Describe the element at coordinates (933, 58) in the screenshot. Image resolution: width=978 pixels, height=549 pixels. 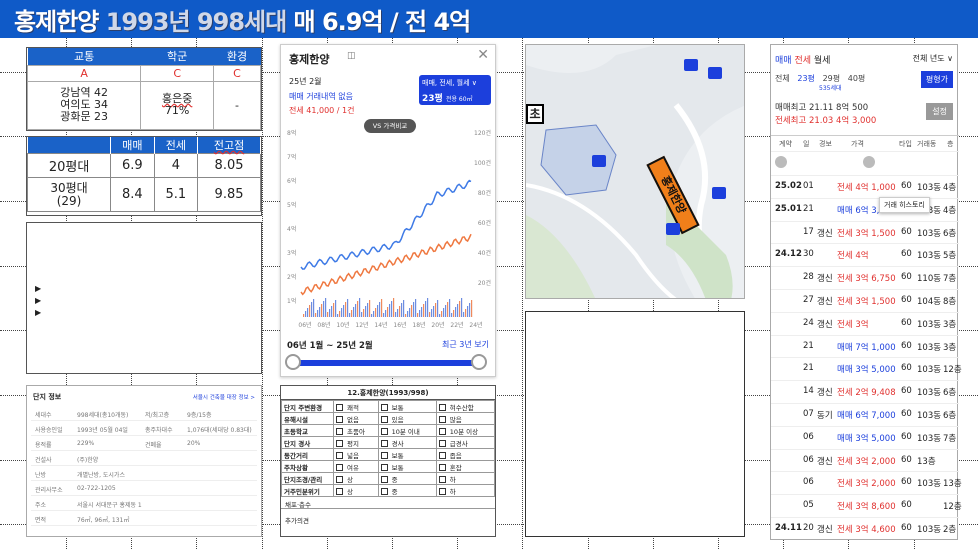
I see `year-filter: 전체 년도 ∨` at that location.